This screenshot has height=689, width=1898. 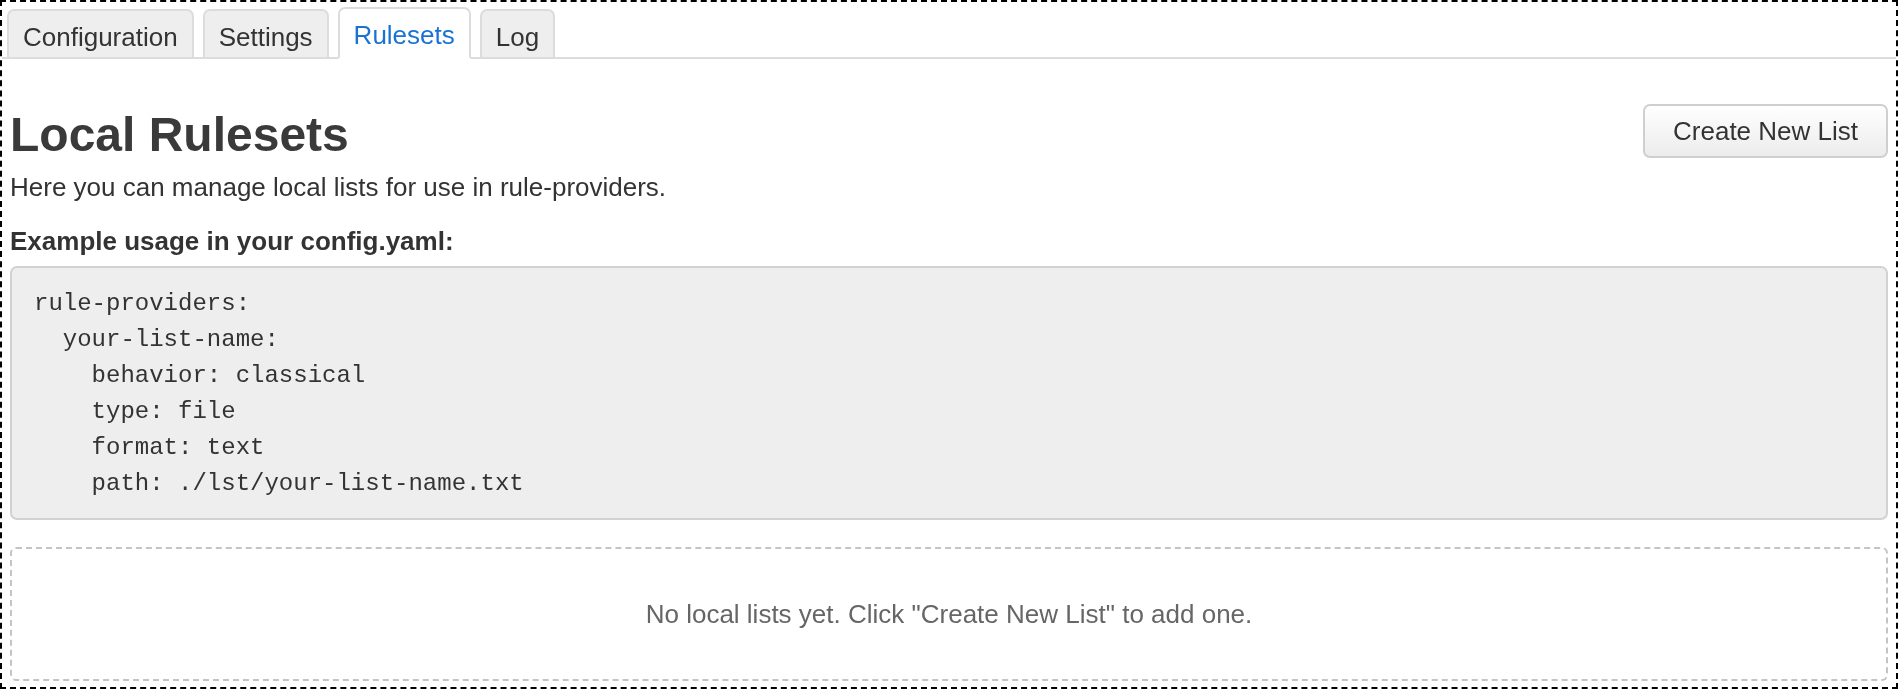 I want to click on empty-state-message: No local lists yet. Click "Create New List" to add one., so click(x=949, y=614).